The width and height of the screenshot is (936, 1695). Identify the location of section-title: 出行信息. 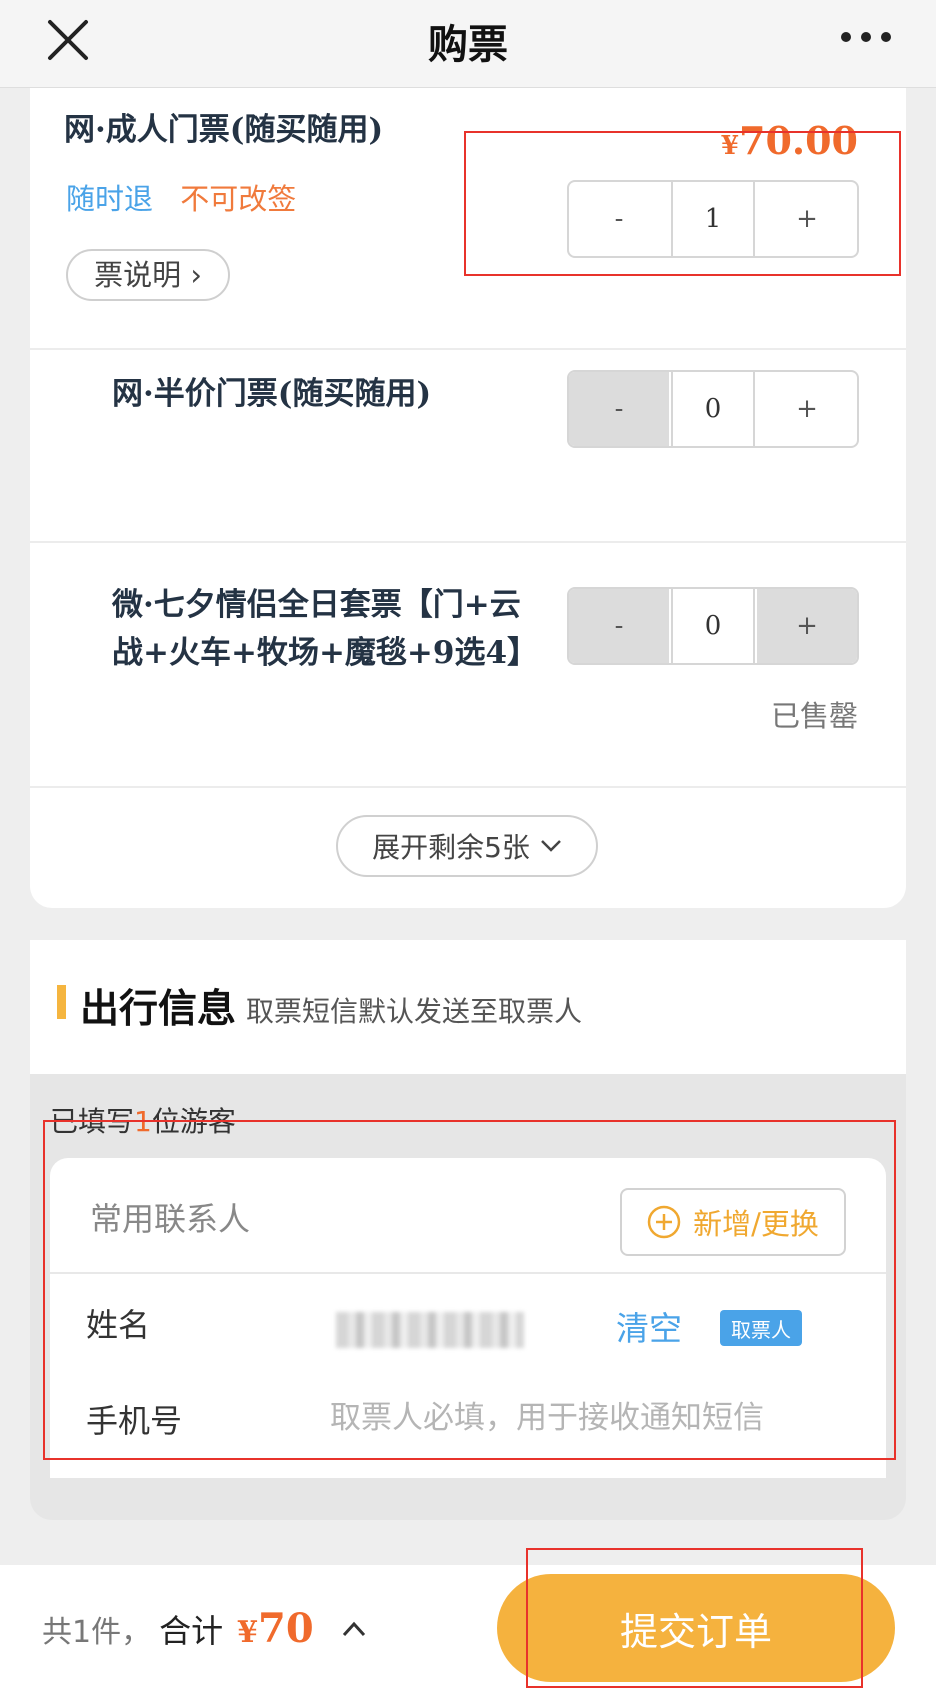
(158, 1009).